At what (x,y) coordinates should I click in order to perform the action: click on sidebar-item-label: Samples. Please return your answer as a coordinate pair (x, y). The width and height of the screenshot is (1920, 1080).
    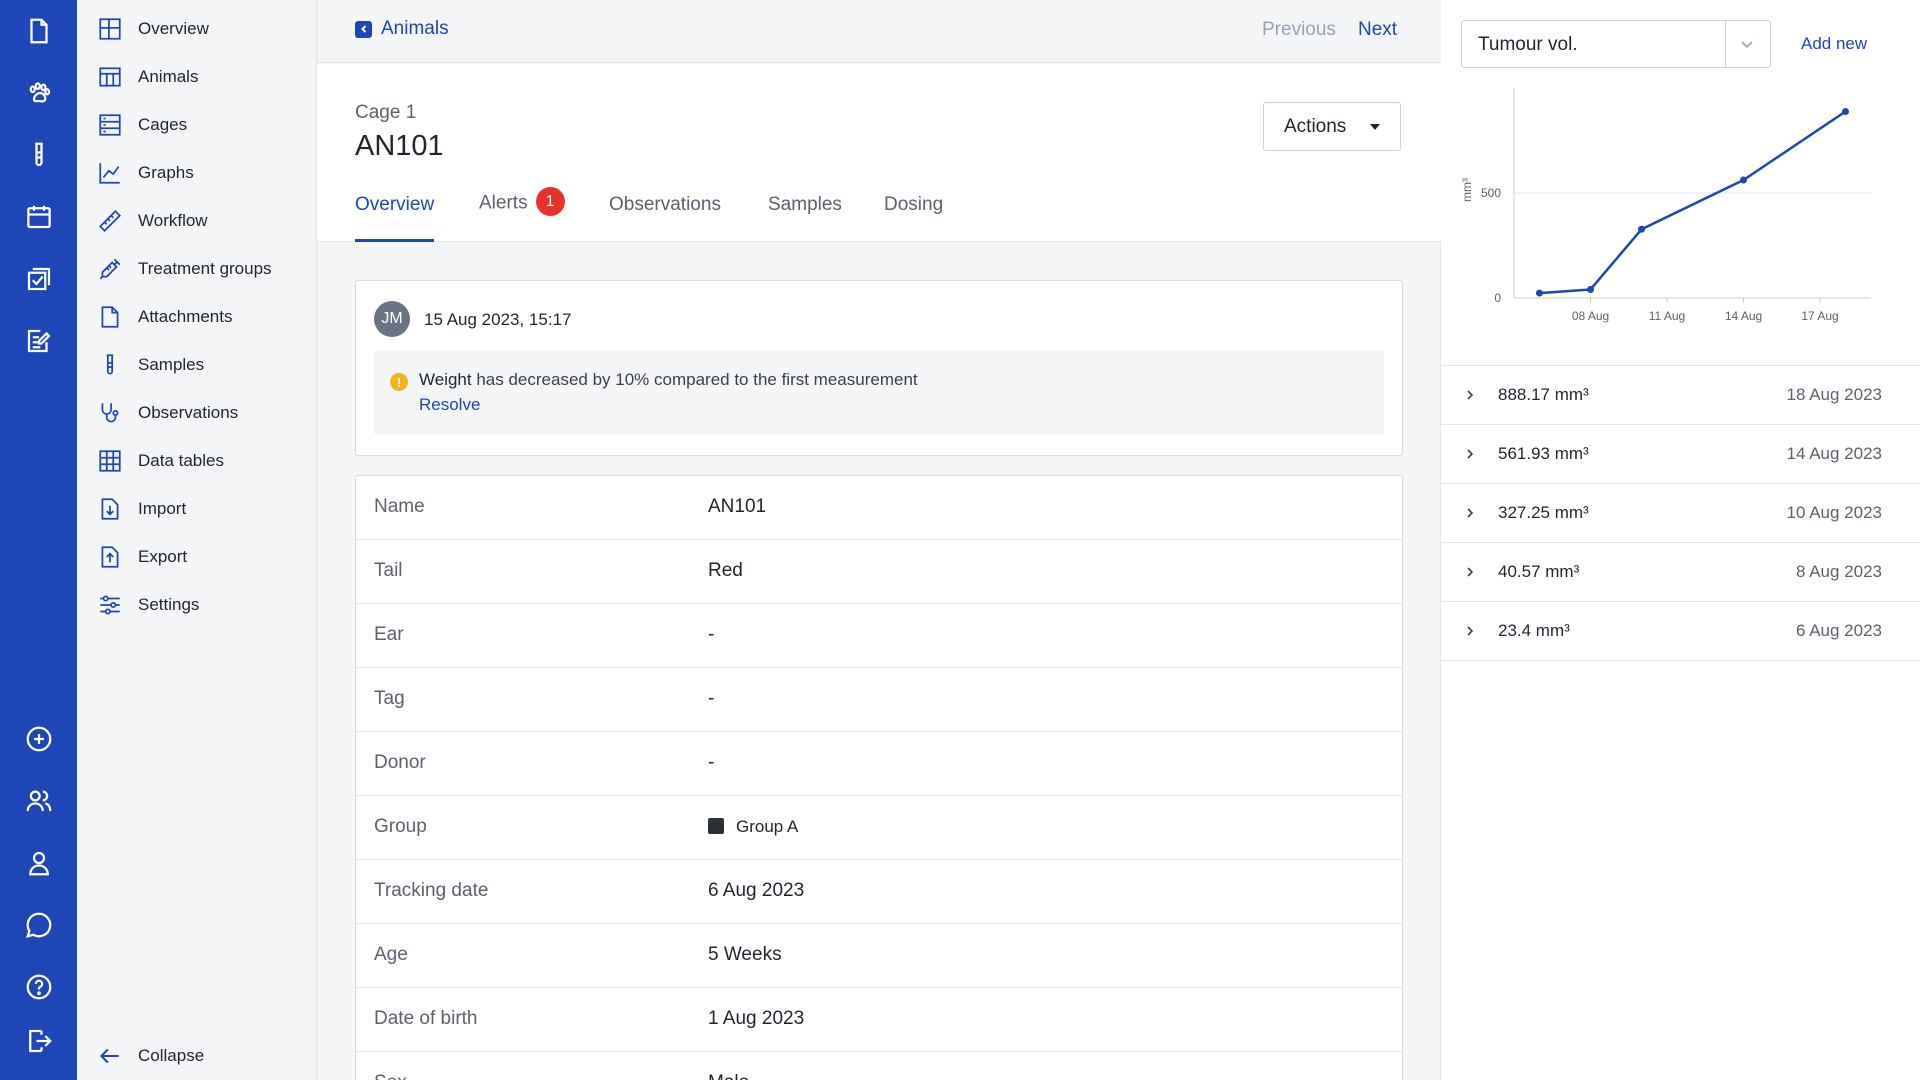
    Looking at the image, I should click on (171, 364).